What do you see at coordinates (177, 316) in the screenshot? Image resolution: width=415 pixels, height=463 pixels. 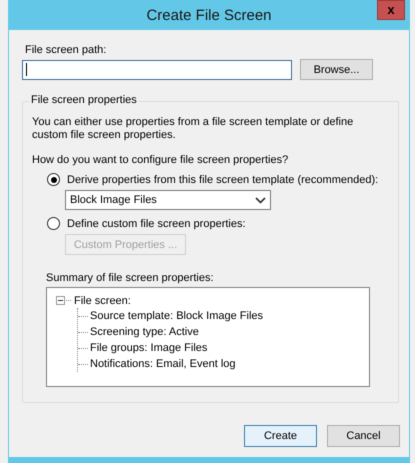 I see `tree-item: Source template: Block Image Files` at bounding box center [177, 316].